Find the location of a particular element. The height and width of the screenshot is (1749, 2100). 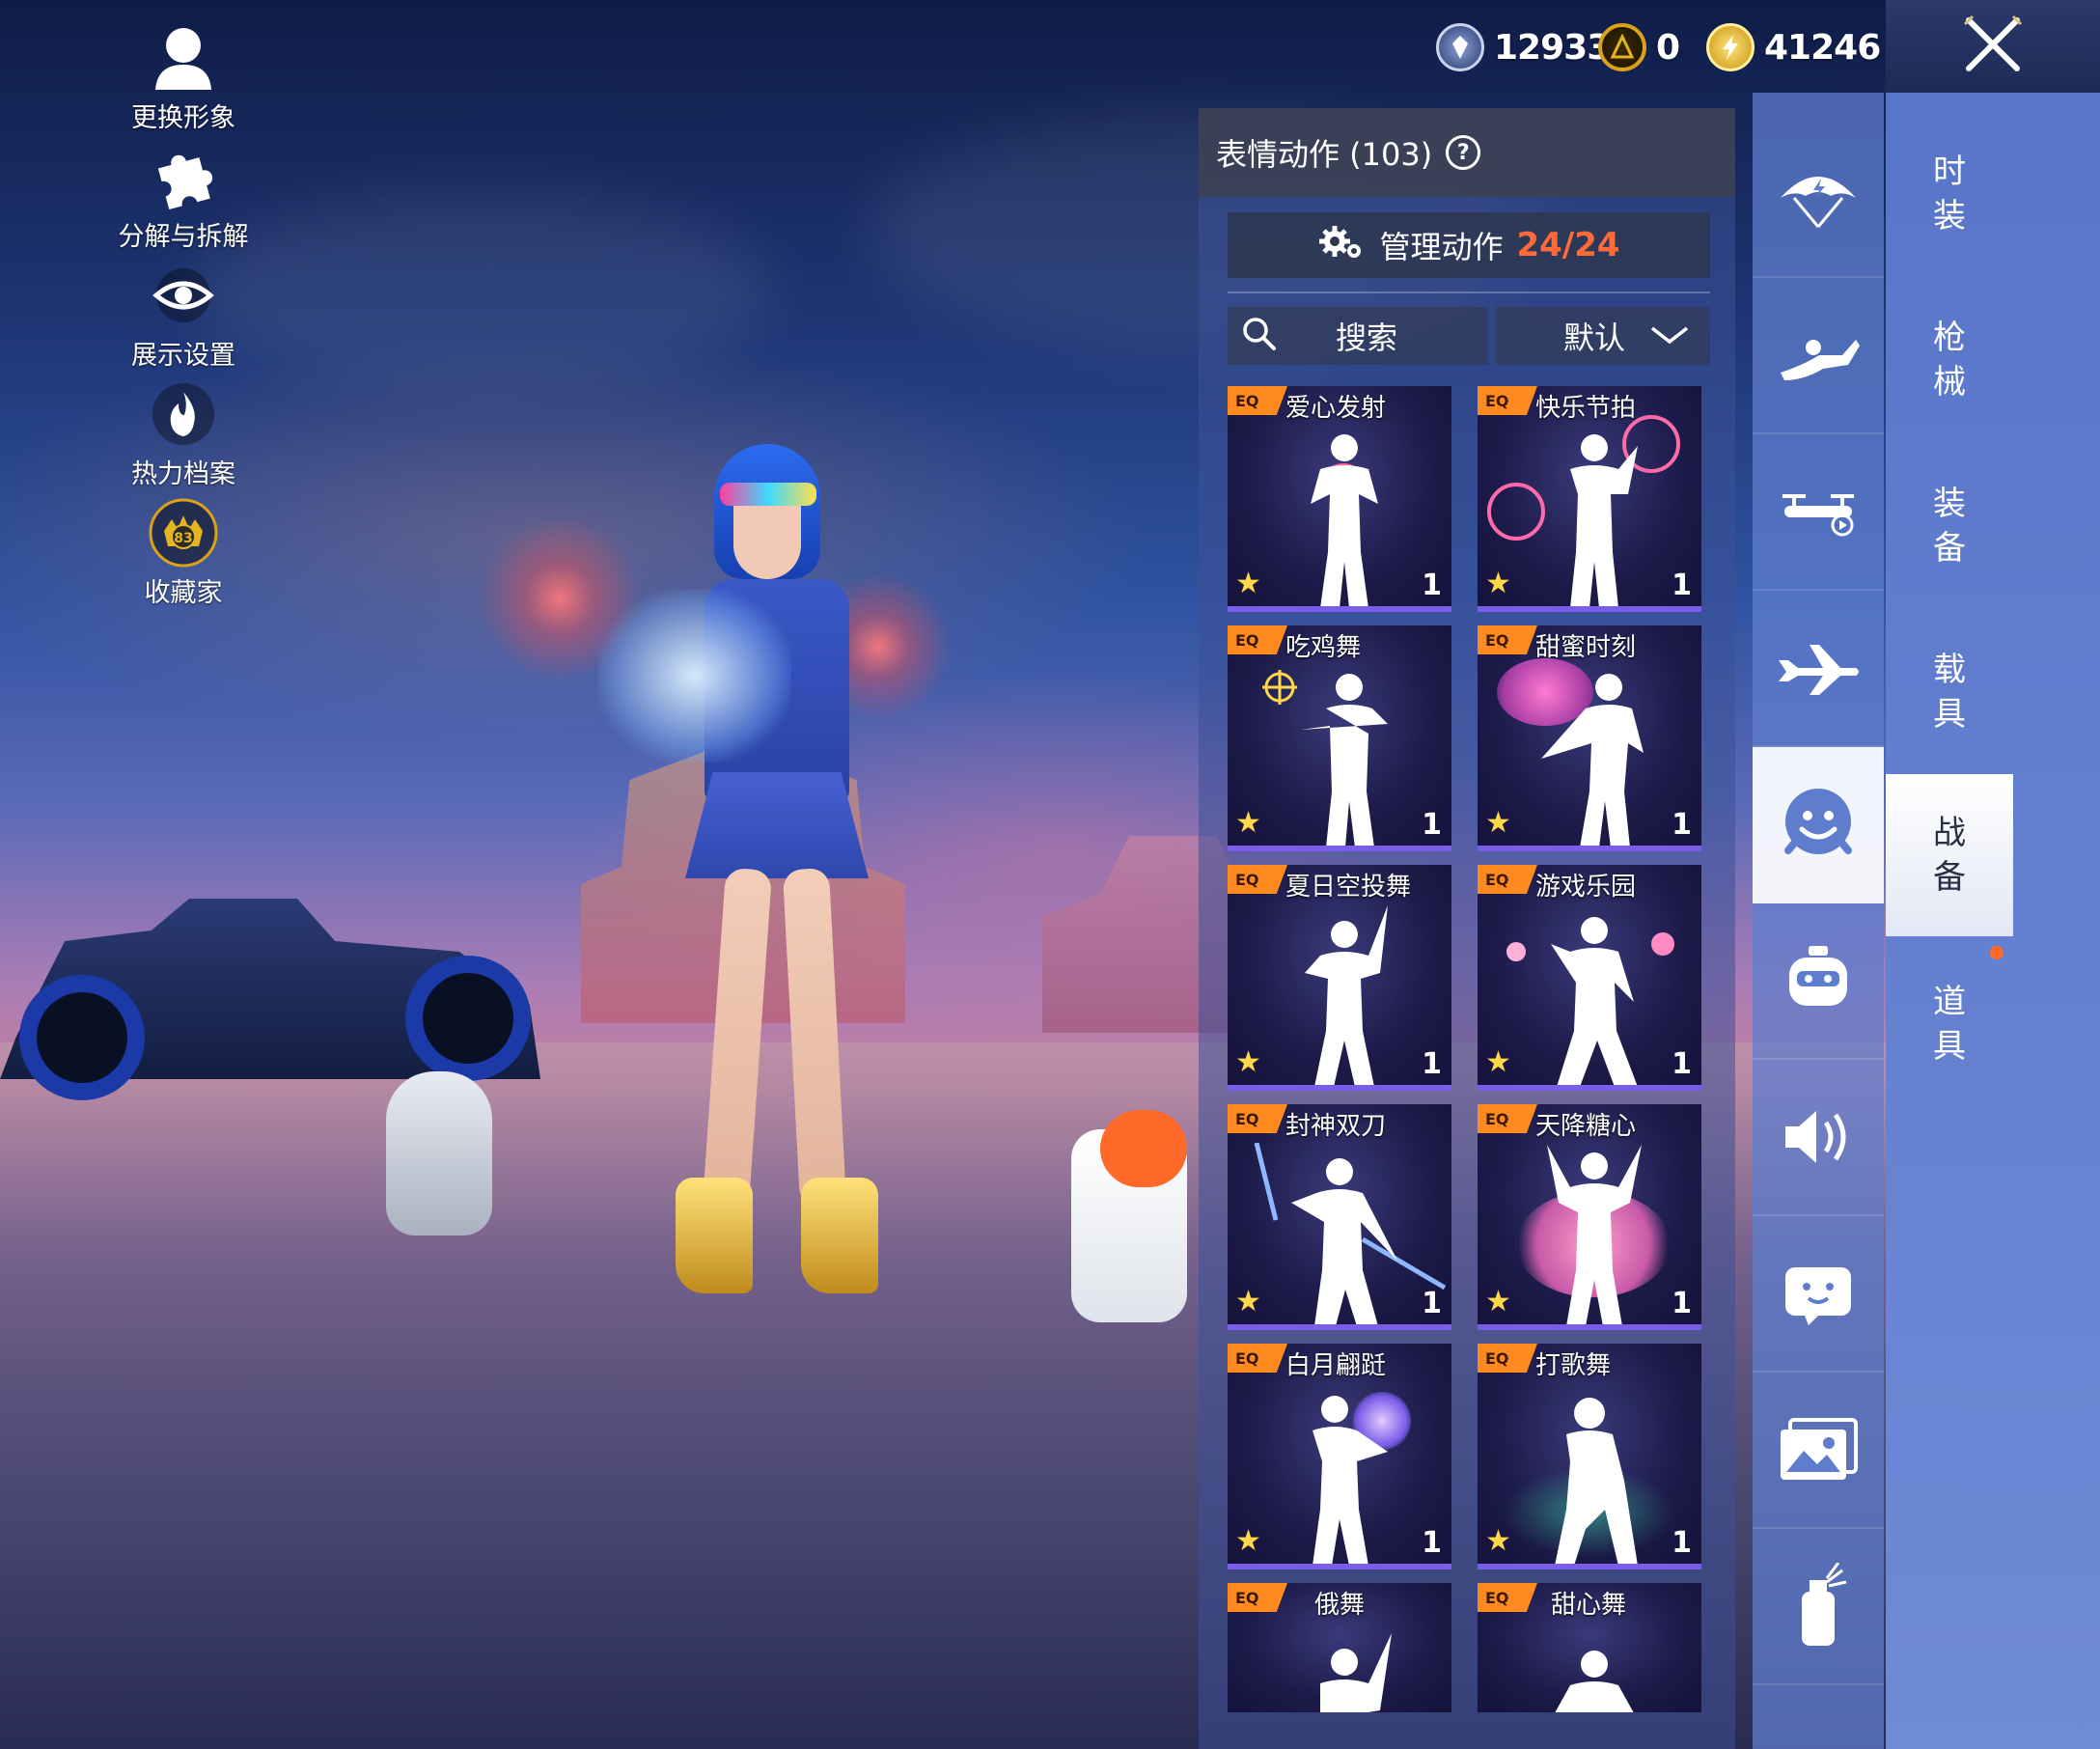

main-tab-column: 时 装 枪 械 装 备 载 具 战 备 道 具 is located at coordinates (1993, 921).